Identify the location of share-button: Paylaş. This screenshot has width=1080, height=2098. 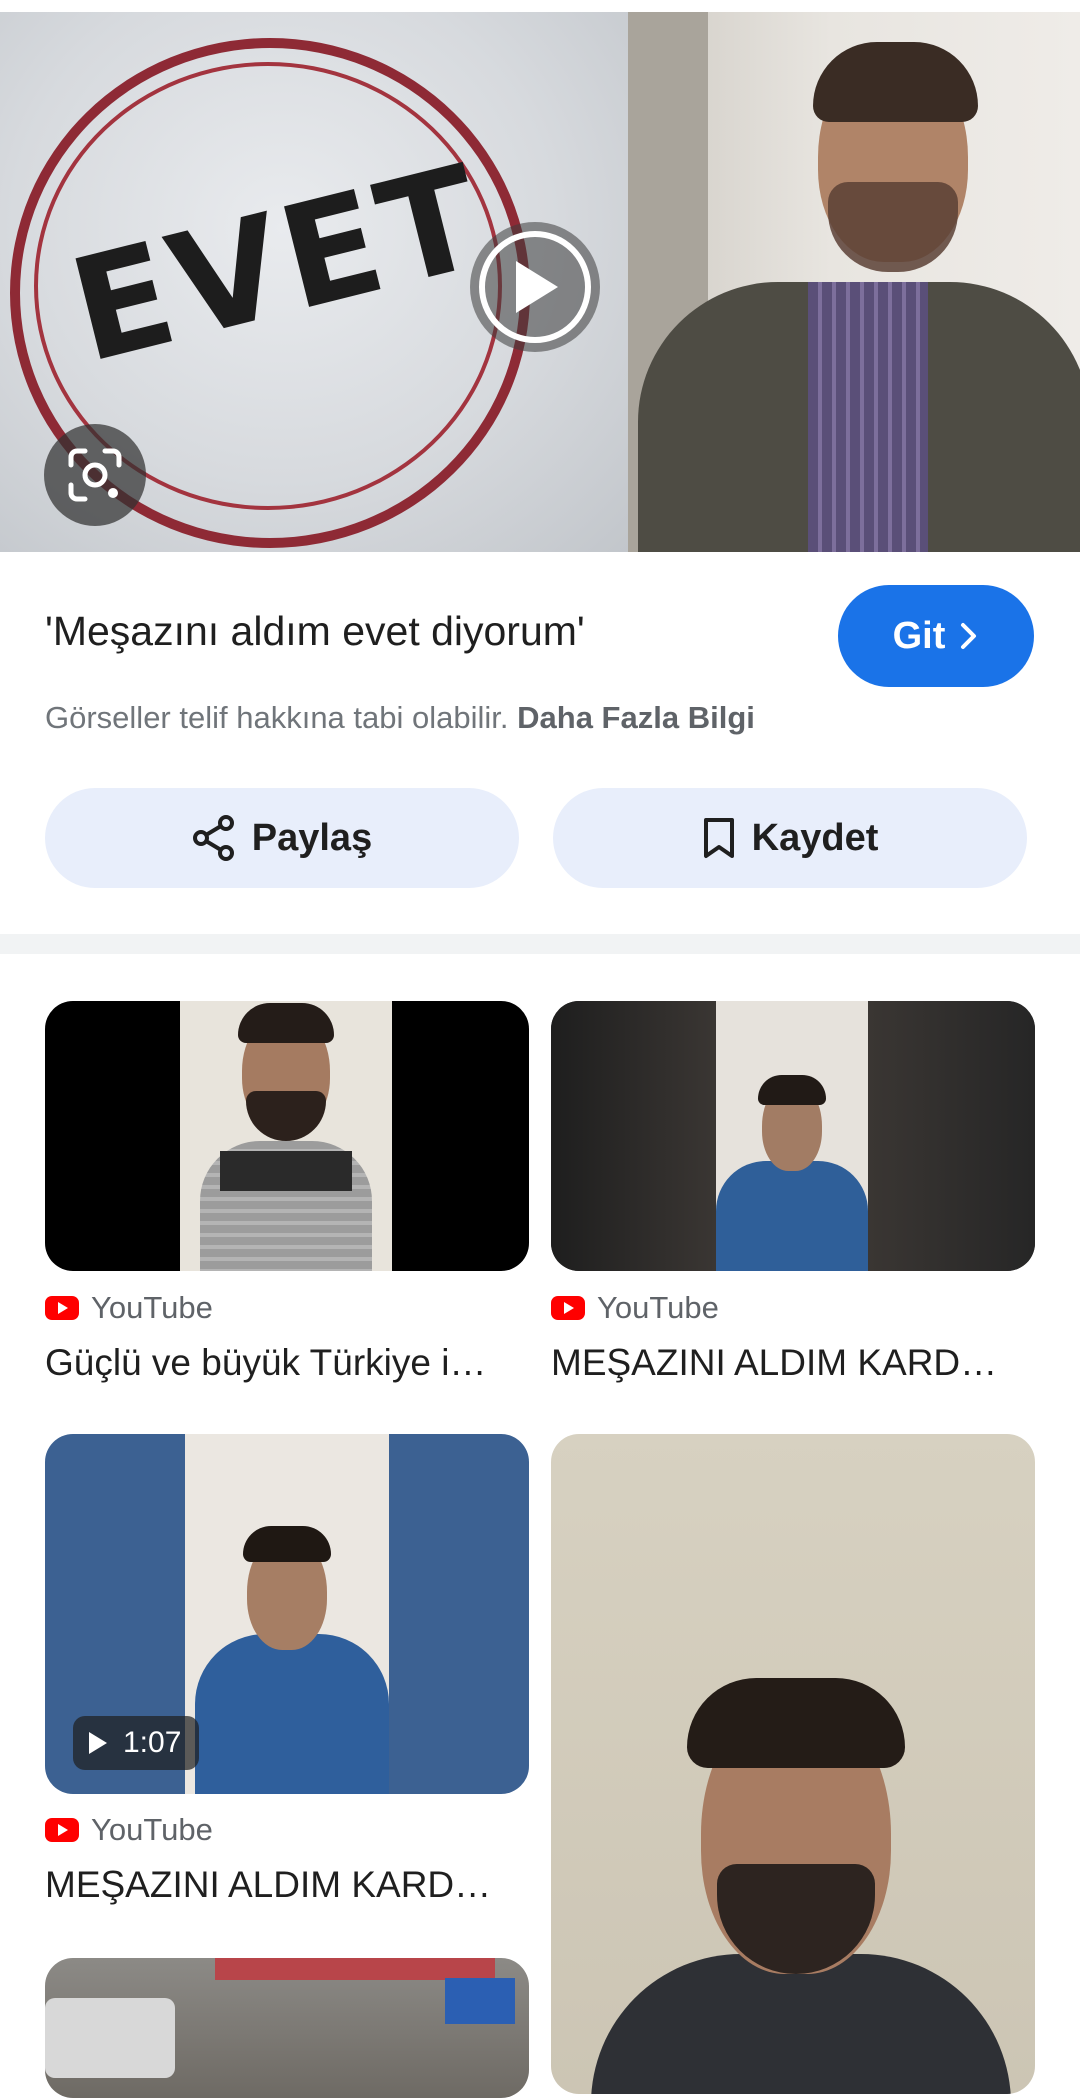
(282, 838).